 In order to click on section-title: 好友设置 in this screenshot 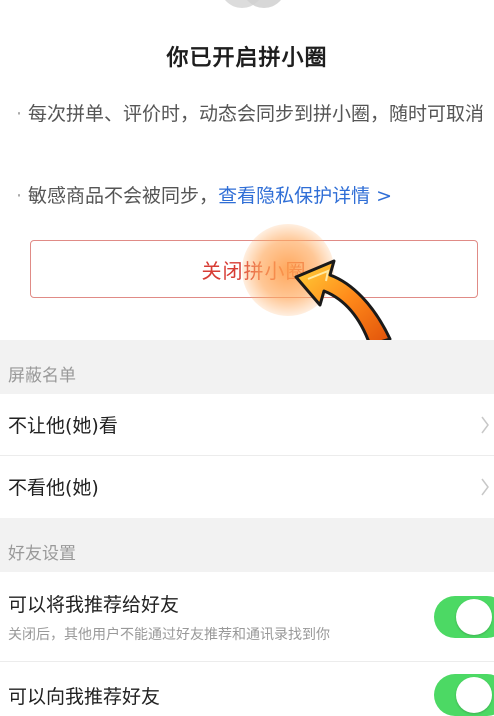, I will do `click(42, 554)`.